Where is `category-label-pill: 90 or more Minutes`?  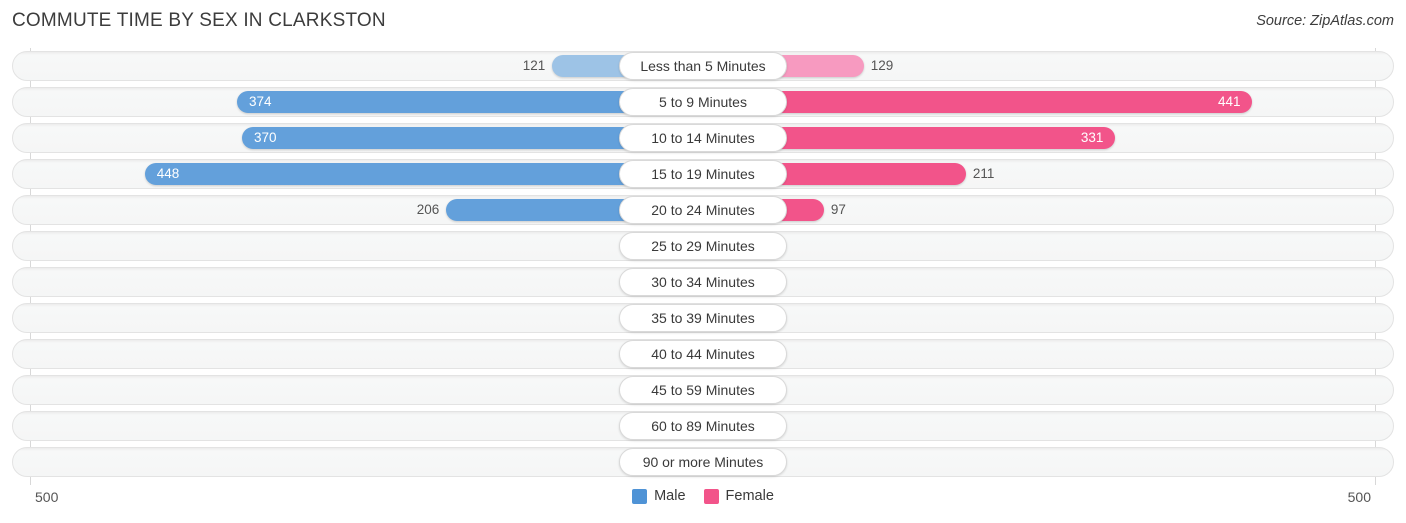 category-label-pill: 90 or more Minutes is located at coordinates (703, 462).